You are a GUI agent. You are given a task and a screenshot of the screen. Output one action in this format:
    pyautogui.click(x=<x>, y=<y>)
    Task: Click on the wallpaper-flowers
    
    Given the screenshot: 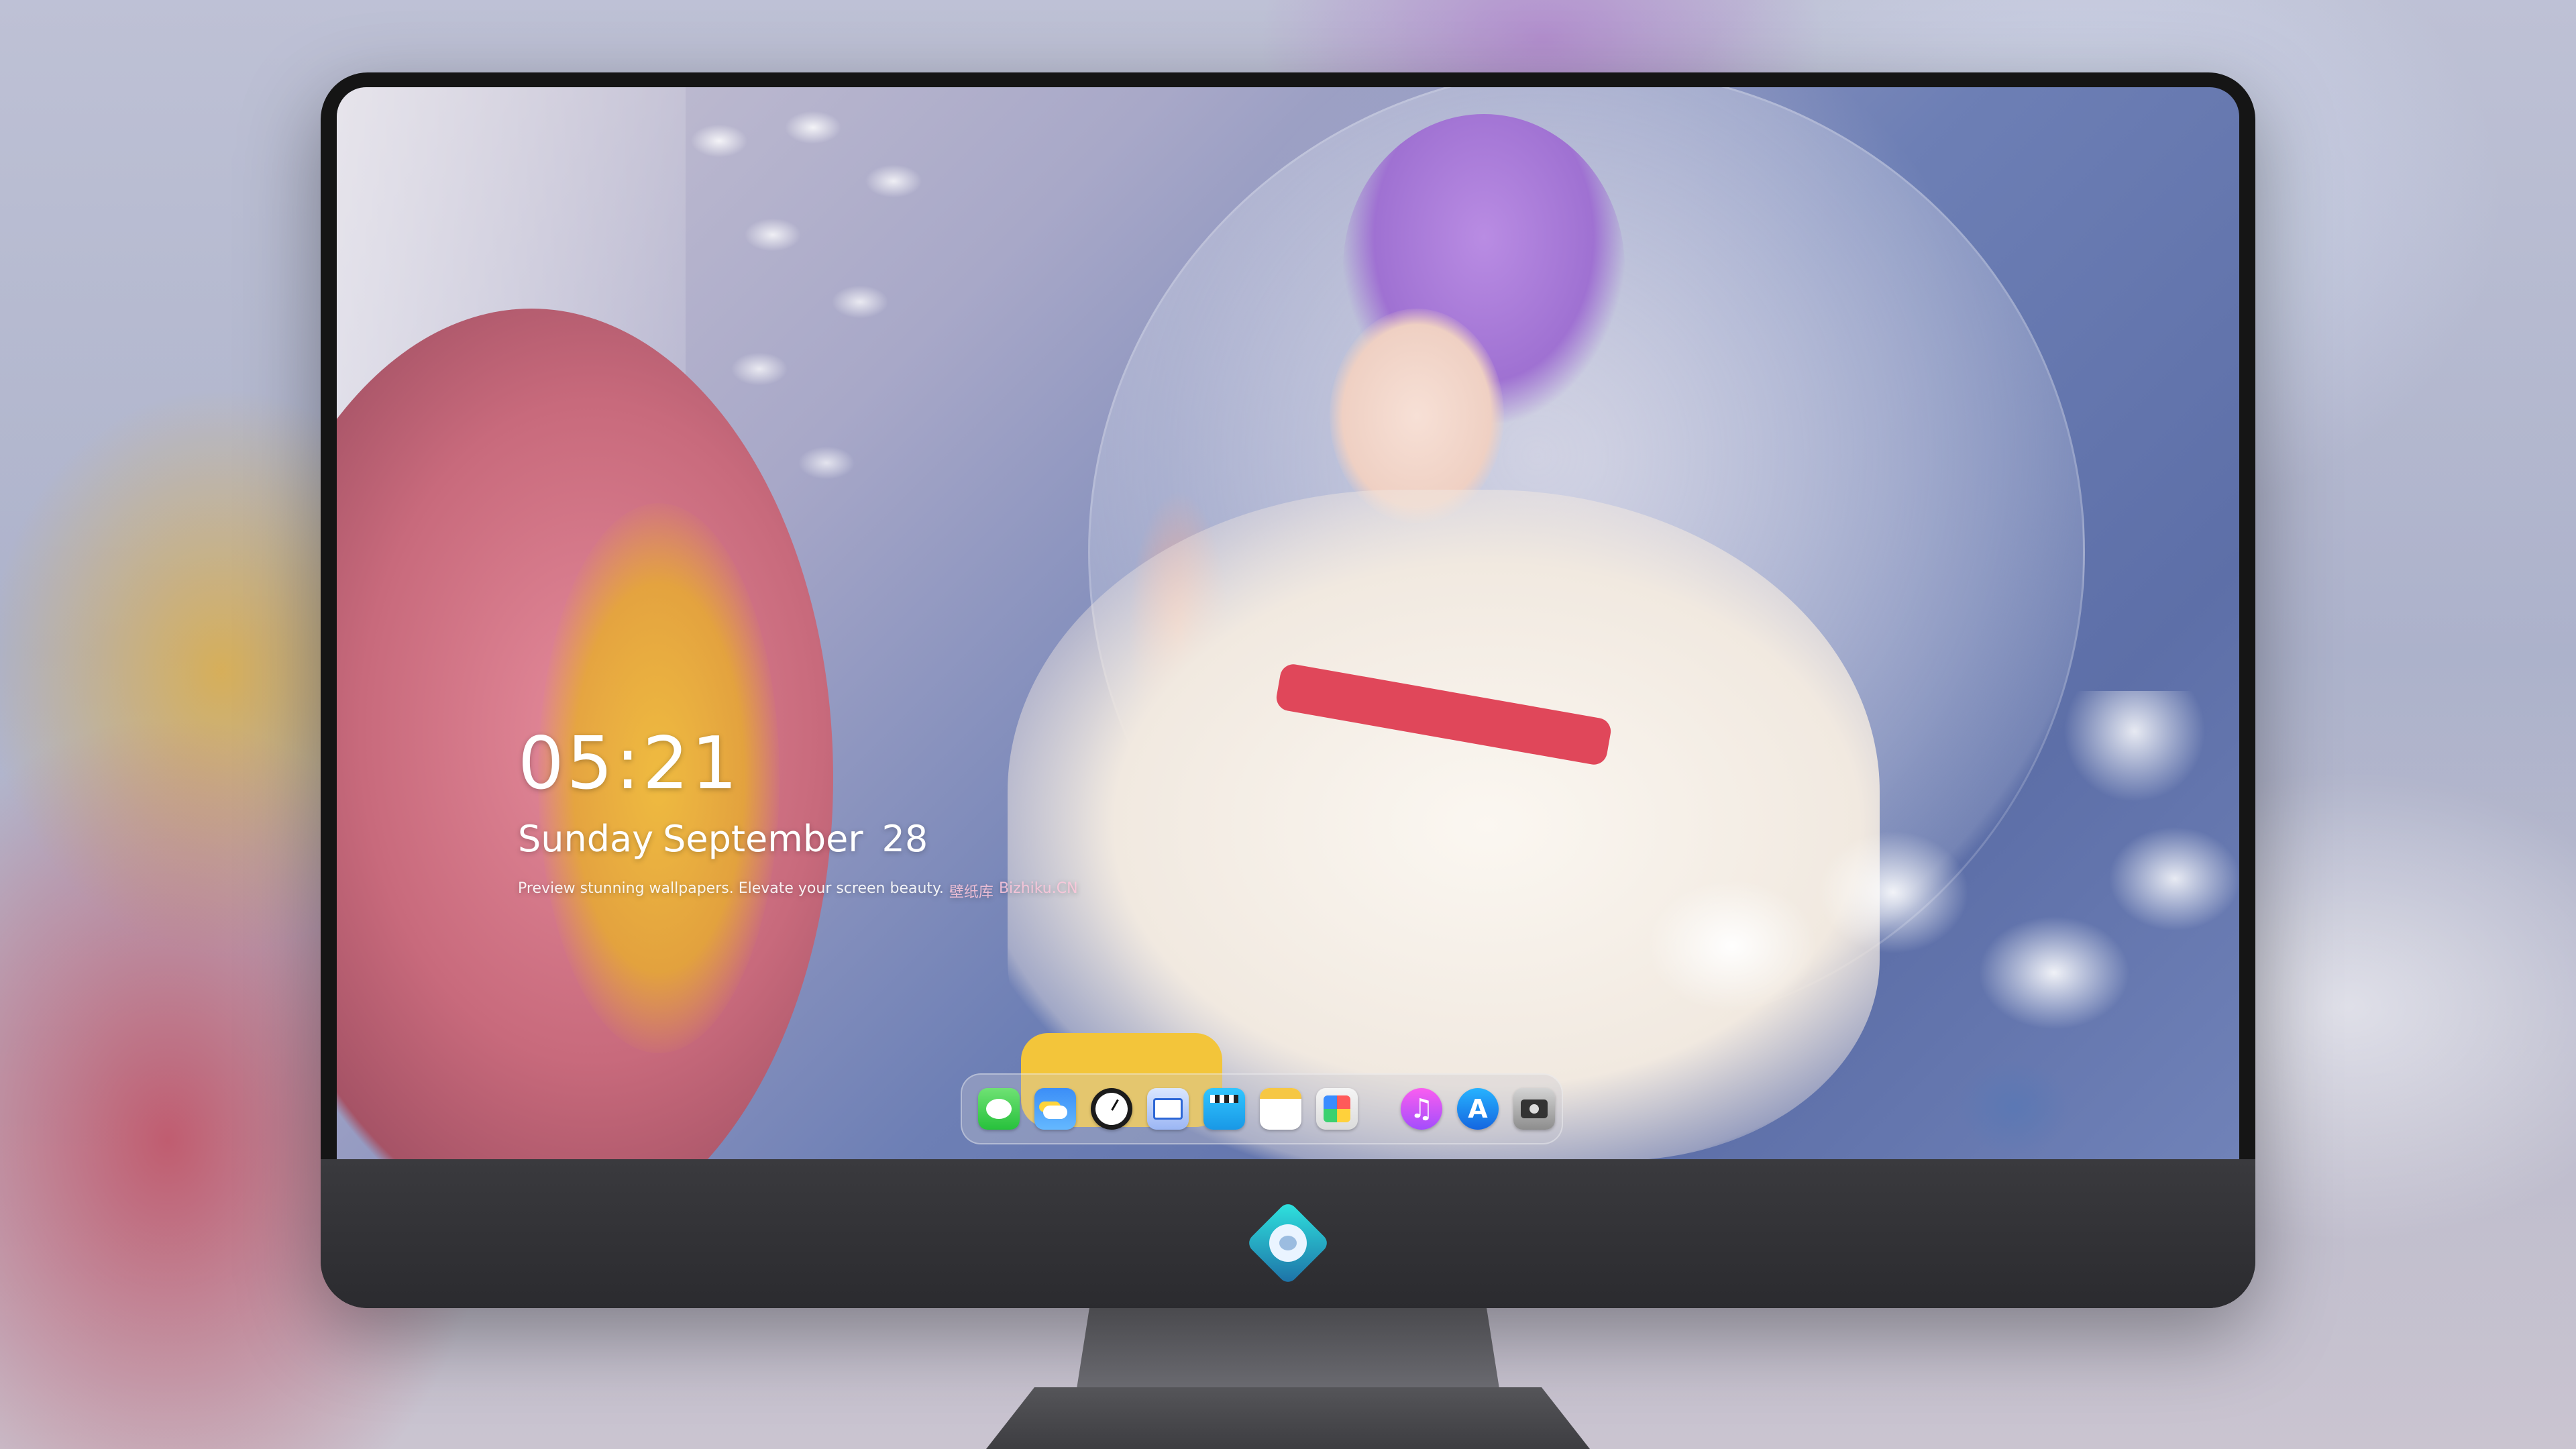 What is the action you would take?
    pyautogui.click(x=1891, y=925)
    